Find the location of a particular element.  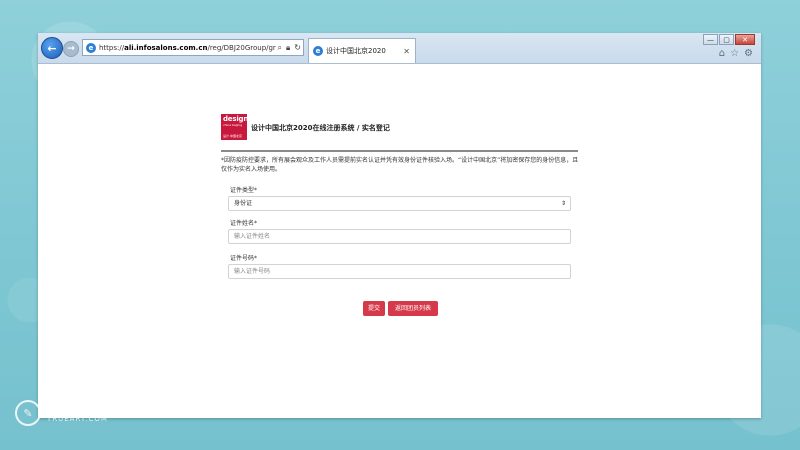

back-to-group-list-button: 返回团员列表 is located at coordinates (413, 308).